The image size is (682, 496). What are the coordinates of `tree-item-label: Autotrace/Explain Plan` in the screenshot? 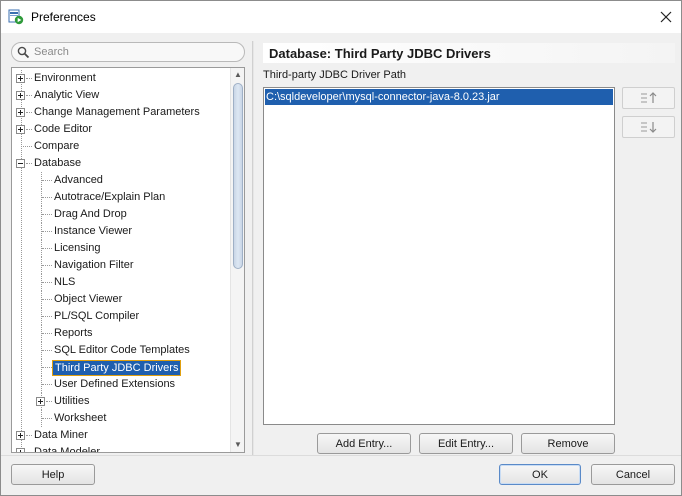 It's located at (110, 197).